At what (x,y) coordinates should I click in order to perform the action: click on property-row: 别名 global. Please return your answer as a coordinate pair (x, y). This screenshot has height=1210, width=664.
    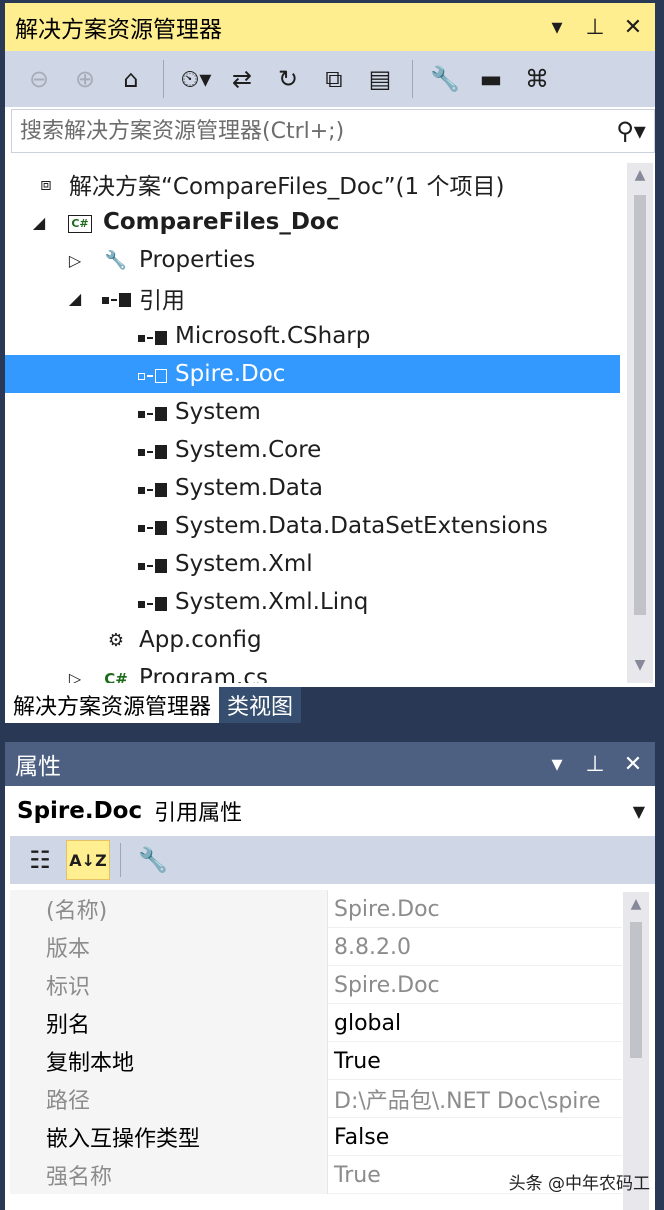
    Looking at the image, I should click on (316, 1023).